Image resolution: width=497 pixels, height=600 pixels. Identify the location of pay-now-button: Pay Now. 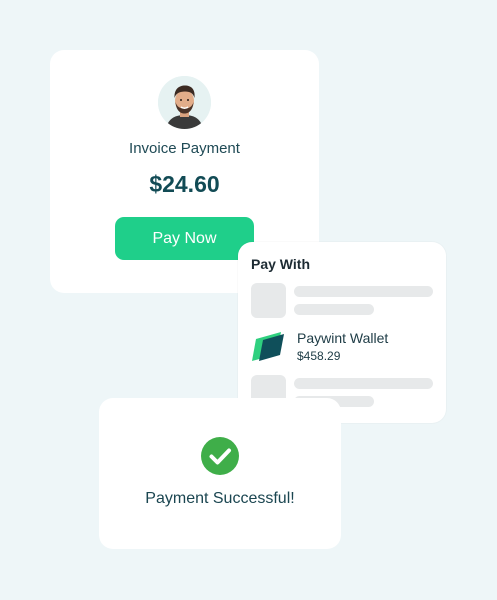
(184, 238).